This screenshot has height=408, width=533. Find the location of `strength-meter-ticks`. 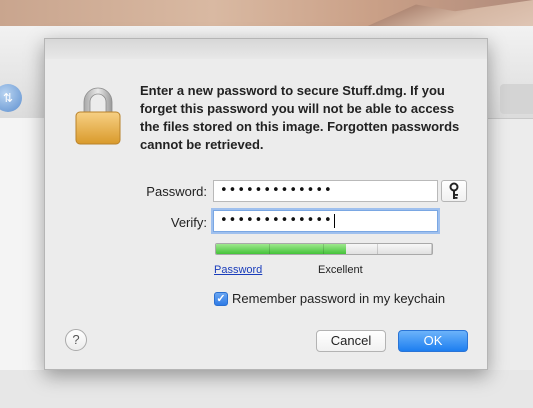

strength-meter-ticks is located at coordinates (324, 249).